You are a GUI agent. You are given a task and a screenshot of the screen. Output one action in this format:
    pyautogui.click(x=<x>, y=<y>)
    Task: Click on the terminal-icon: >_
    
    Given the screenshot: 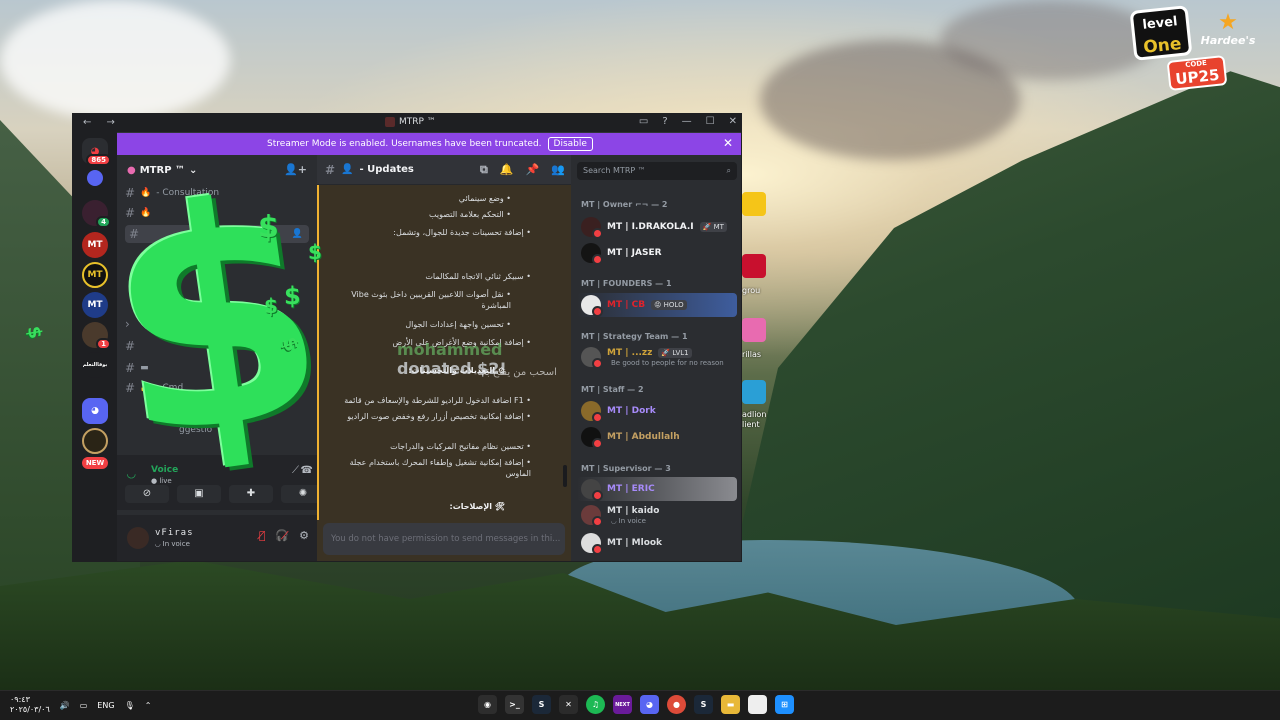 What is the action you would take?
    pyautogui.click(x=514, y=704)
    